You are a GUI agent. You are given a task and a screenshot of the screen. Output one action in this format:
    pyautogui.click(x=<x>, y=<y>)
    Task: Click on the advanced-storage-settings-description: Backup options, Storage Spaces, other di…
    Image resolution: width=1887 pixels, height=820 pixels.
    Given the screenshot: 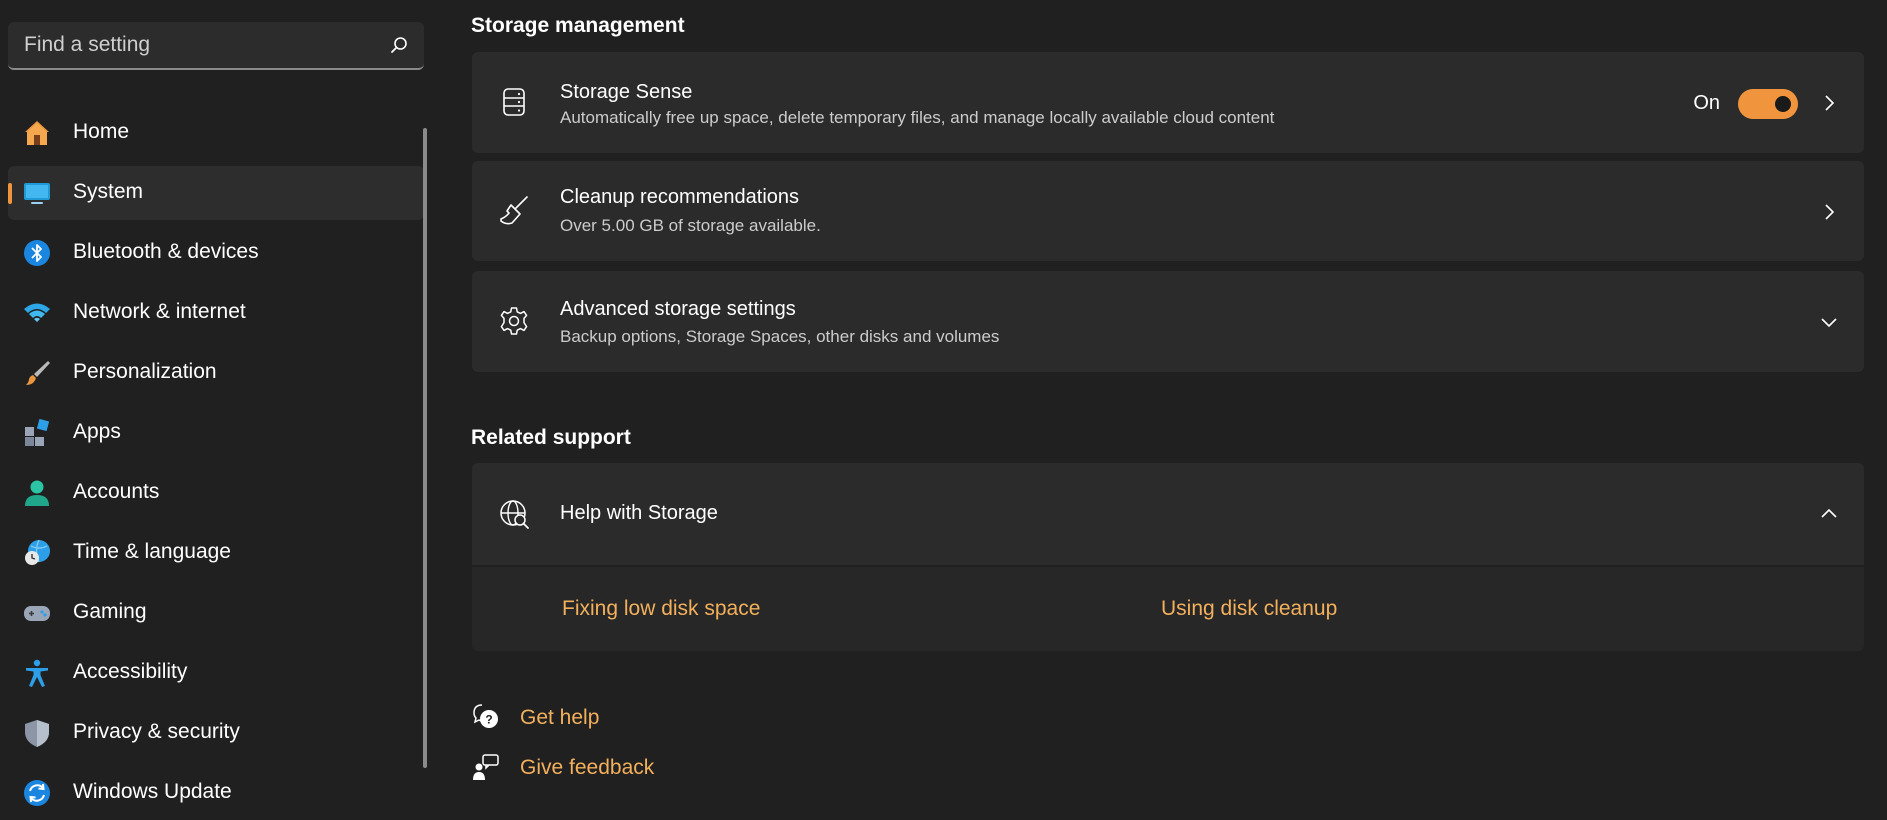 What is the action you would take?
    pyautogui.click(x=780, y=336)
    